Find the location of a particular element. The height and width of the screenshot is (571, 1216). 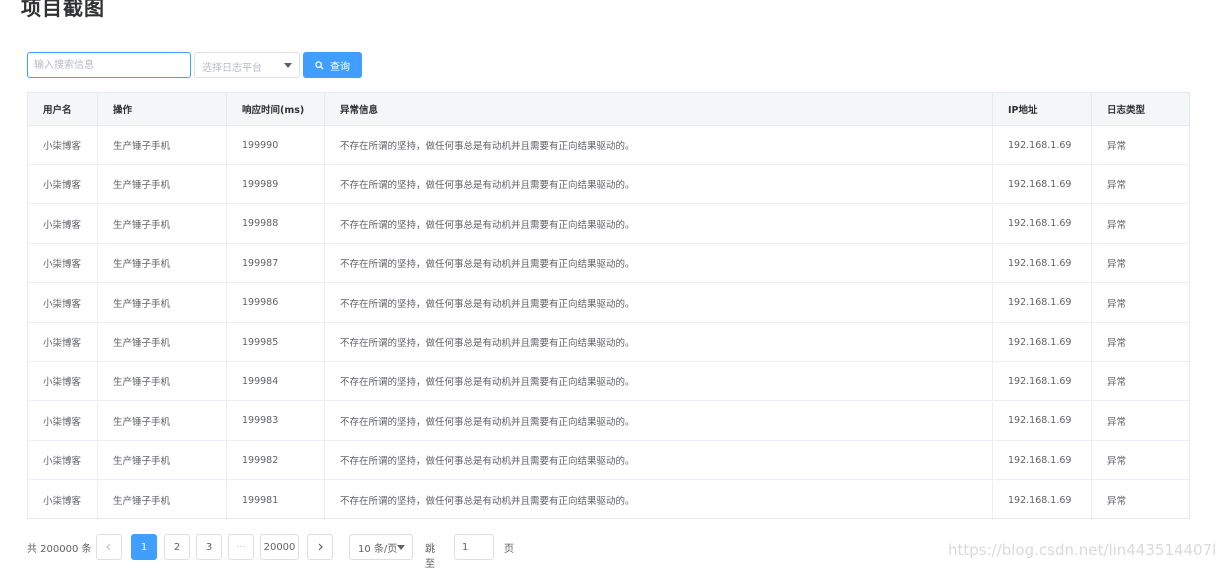

chevron-right-icon is located at coordinates (320, 547).